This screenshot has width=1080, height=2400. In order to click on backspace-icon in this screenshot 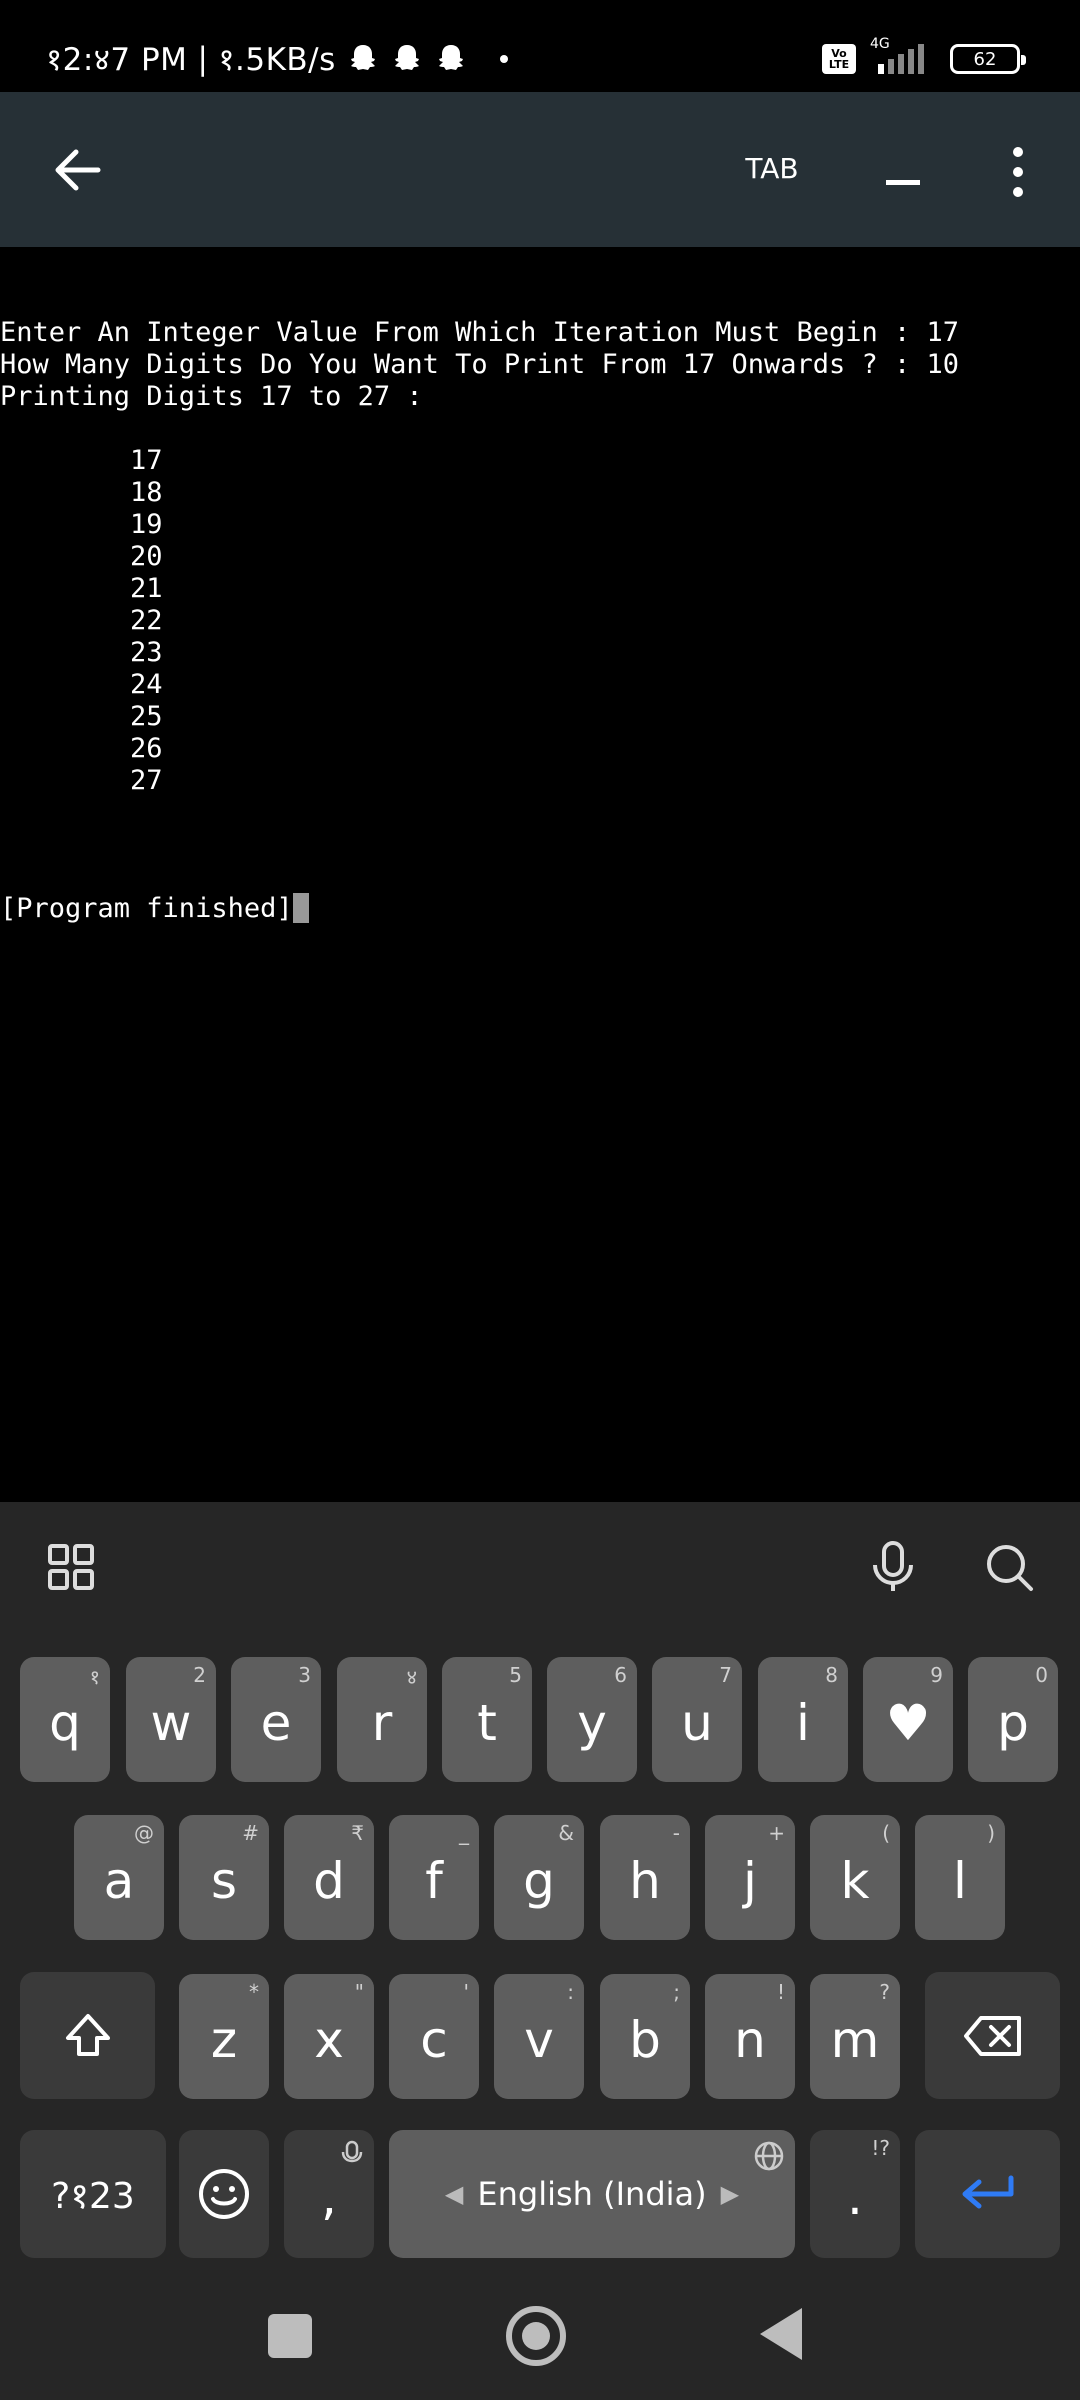, I will do `click(992, 2035)`.